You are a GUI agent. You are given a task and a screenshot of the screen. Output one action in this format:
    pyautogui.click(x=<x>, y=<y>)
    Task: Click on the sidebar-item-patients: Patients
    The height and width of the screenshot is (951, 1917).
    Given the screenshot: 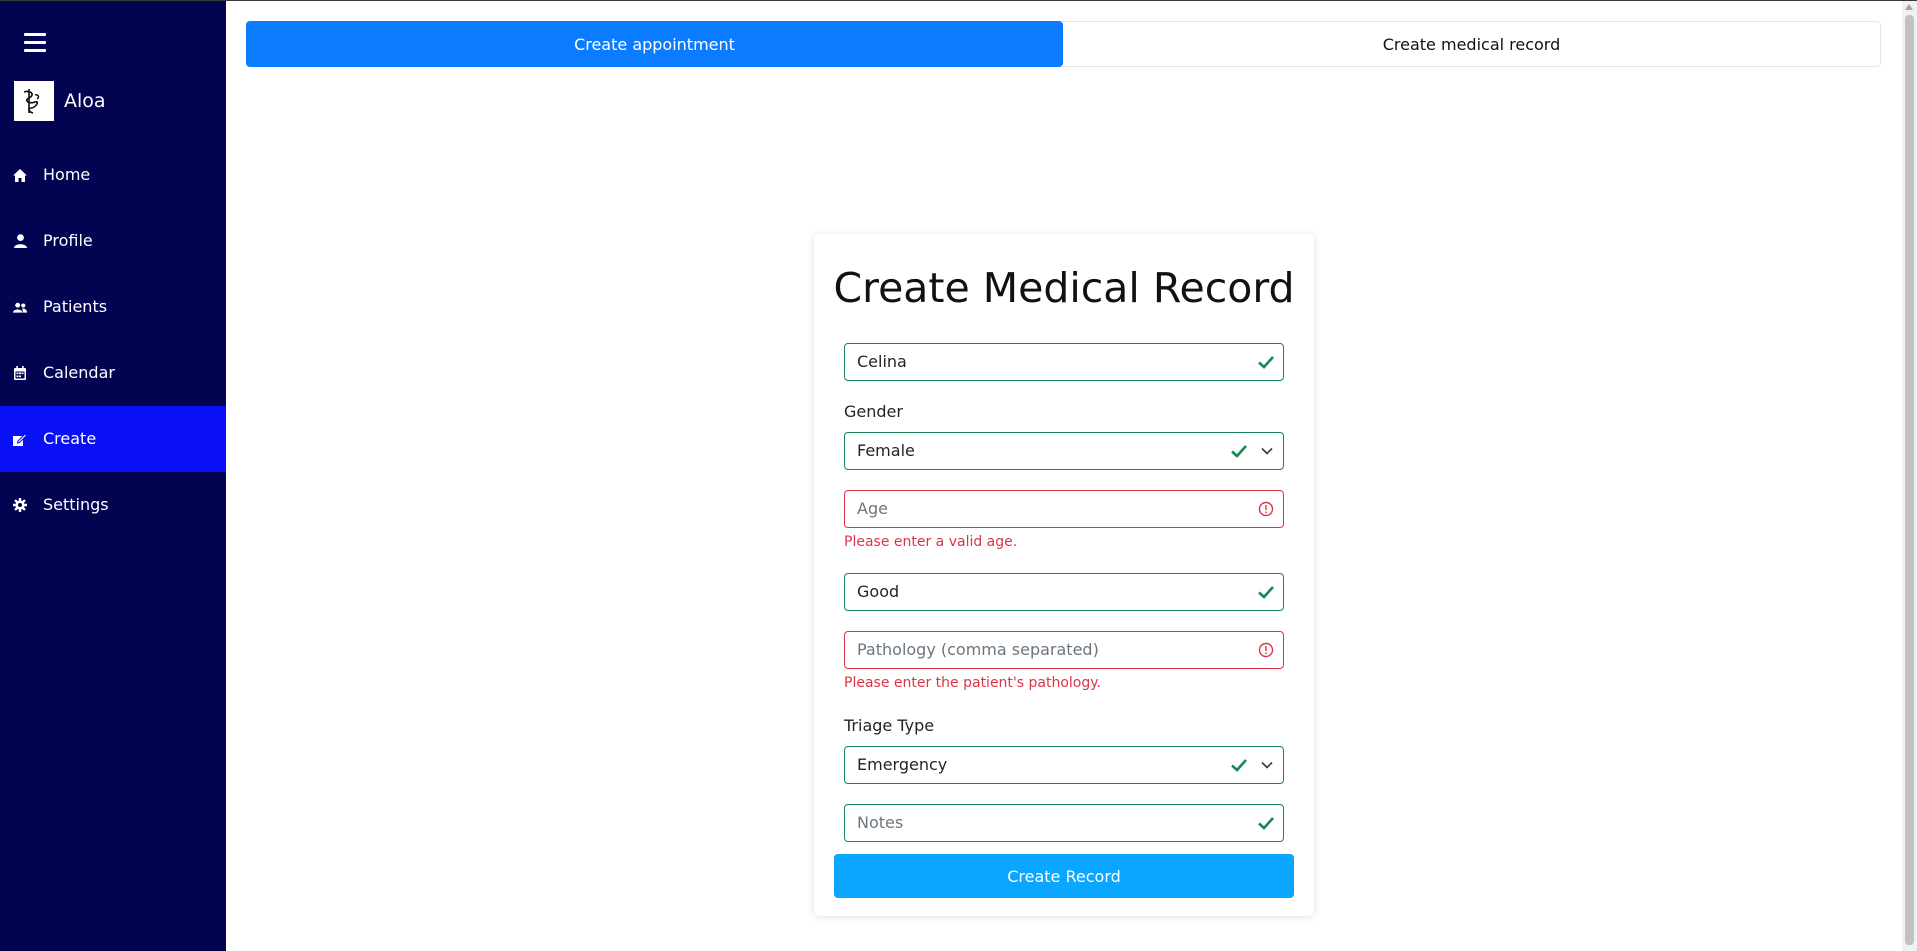 What is the action you would take?
    pyautogui.click(x=113, y=307)
    